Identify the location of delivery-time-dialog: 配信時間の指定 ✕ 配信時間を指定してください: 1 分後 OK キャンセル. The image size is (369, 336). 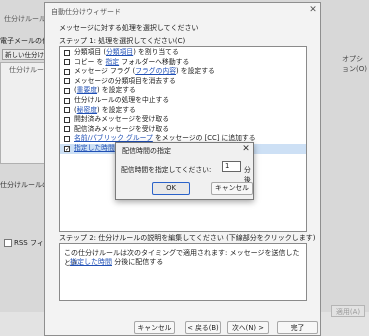
(184, 171).